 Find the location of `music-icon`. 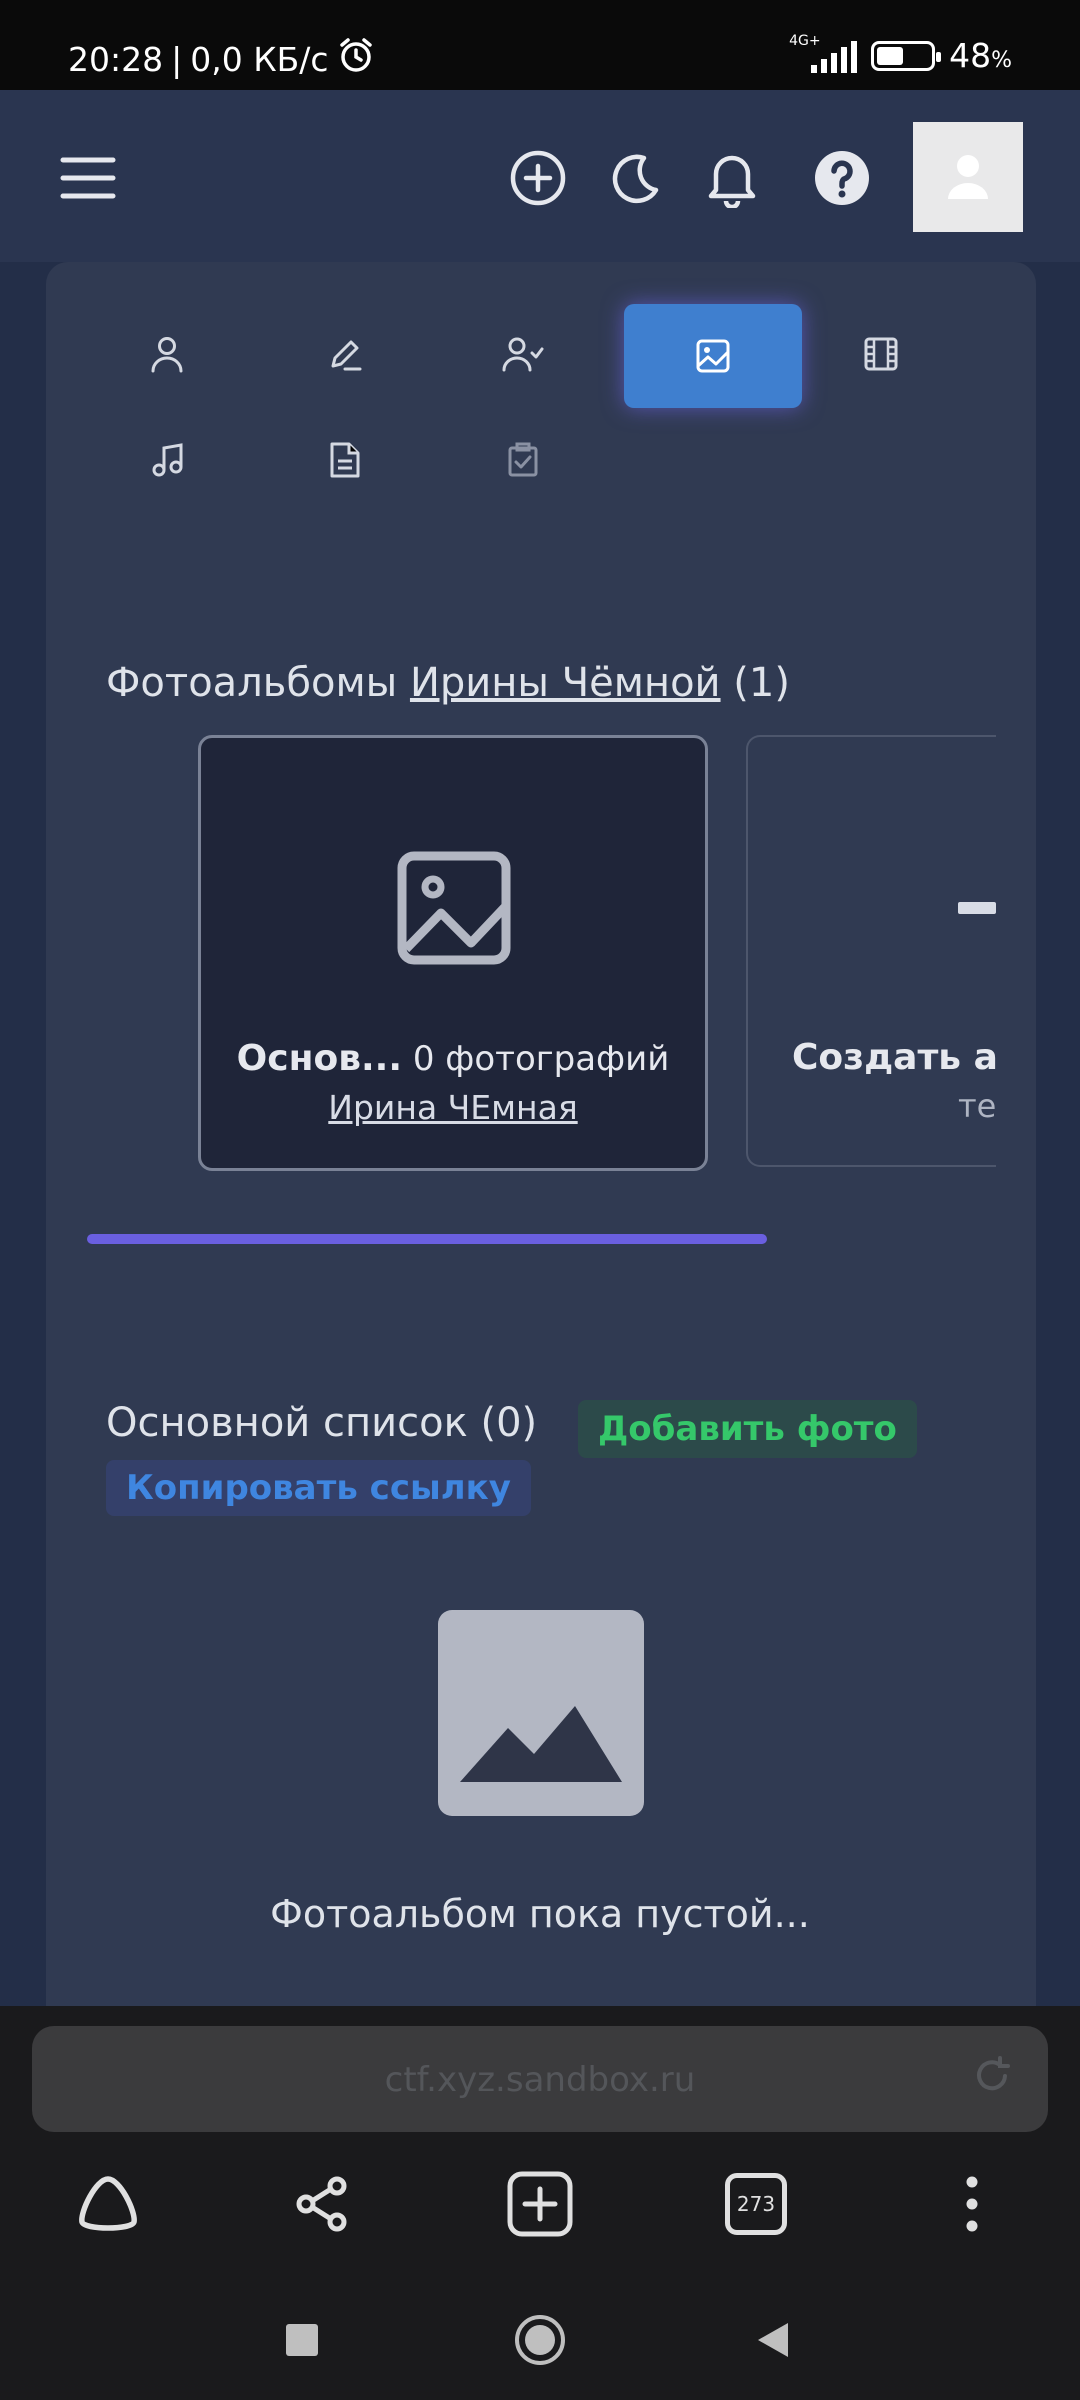

music-icon is located at coordinates (167, 460).